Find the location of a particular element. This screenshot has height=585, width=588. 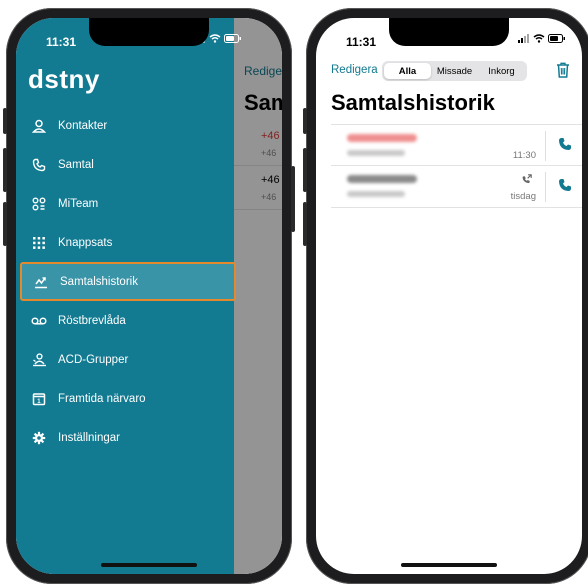

menu-item-knappsats: Knappsats is located at coordinates (128, 242).